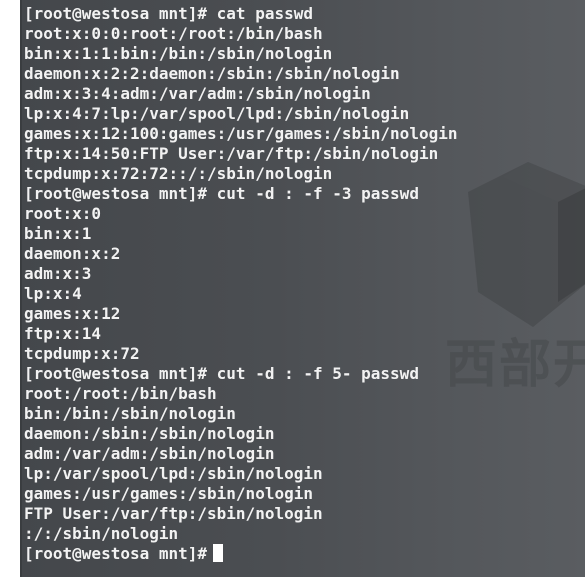  What do you see at coordinates (116, 553) in the screenshot?
I see `terminal-prompt: [root@westosa mnt]#` at bounding box center [116, 553].